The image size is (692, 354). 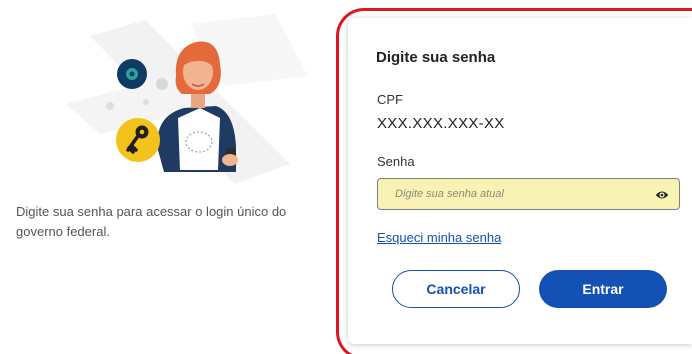 What do you see at coordinates (138, 140) in the screenshot?
I see `key-icon` at bounding box center [138, 140].